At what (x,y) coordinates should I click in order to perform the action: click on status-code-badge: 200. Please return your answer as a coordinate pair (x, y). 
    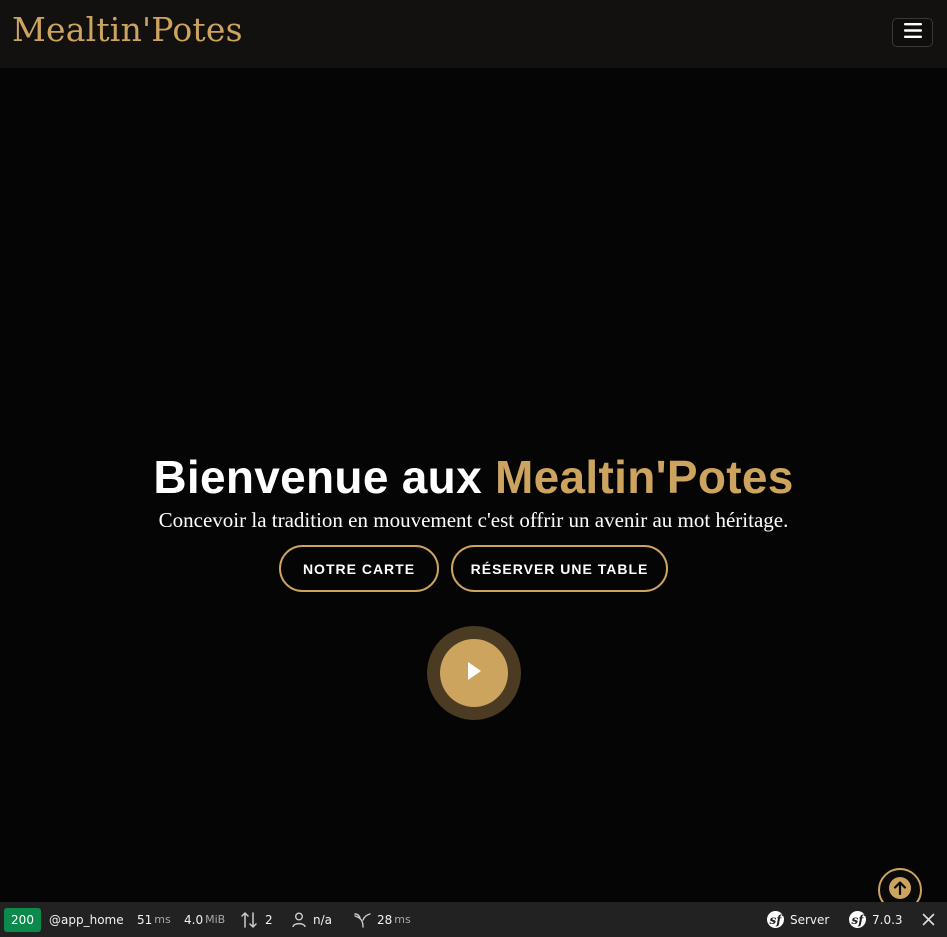
    Looking at the image, I should click on (22, 920).